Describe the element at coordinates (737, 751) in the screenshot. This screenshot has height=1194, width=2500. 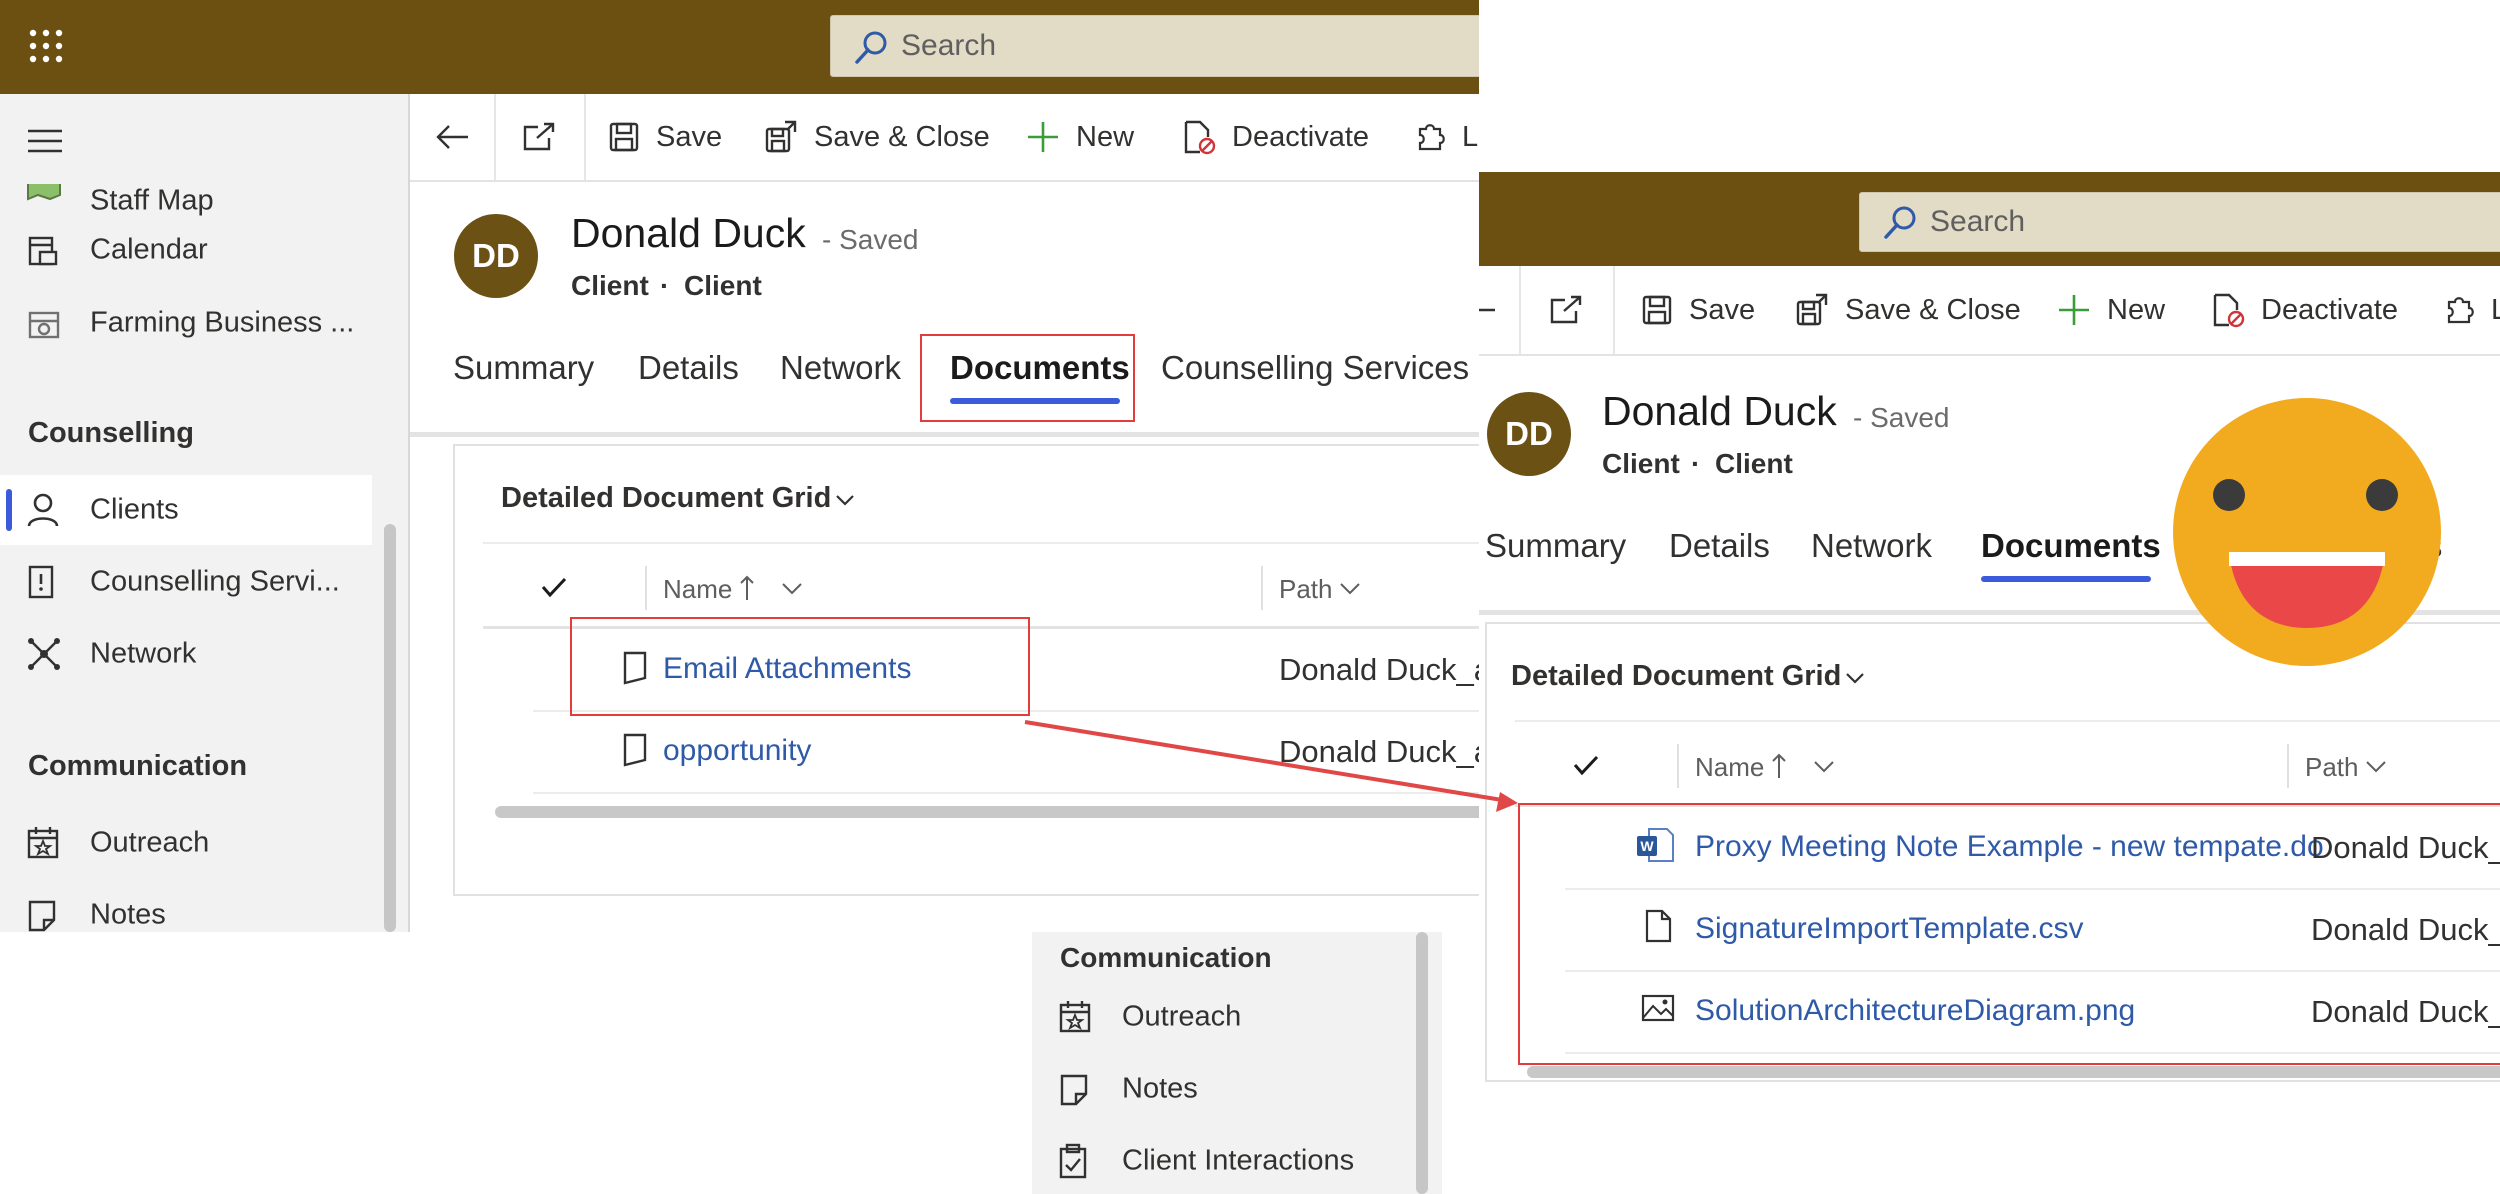
I see `document-name-link: opportunity` at that location.